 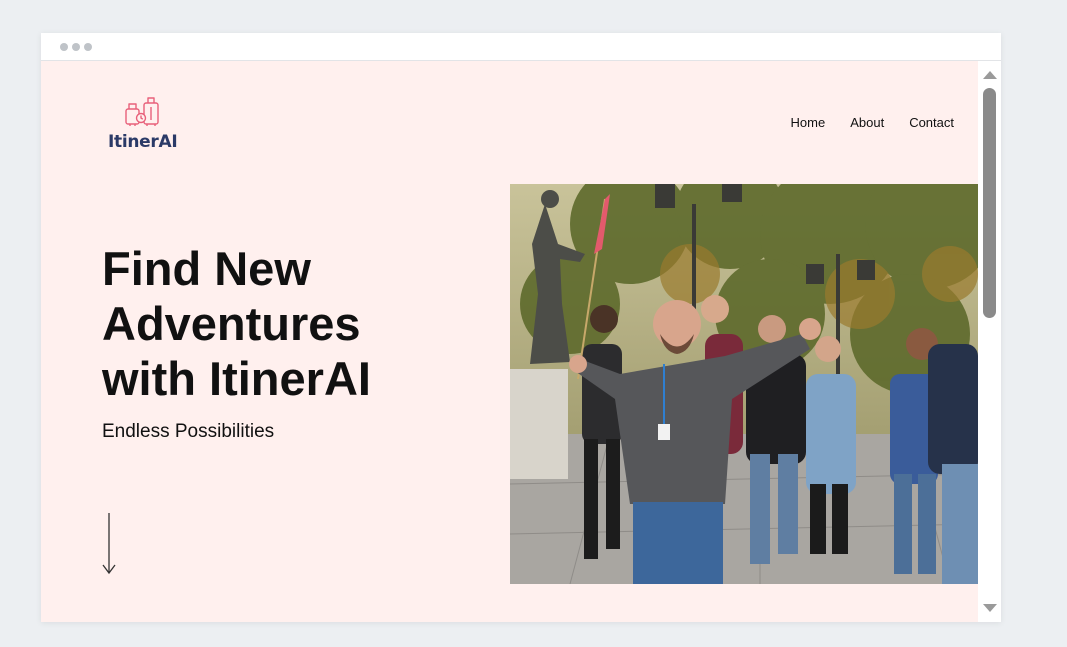 What do you see at coordinates (990, 608) in the screenshot?
I see `scroll-down-icon` at bounding box center [990, 608].